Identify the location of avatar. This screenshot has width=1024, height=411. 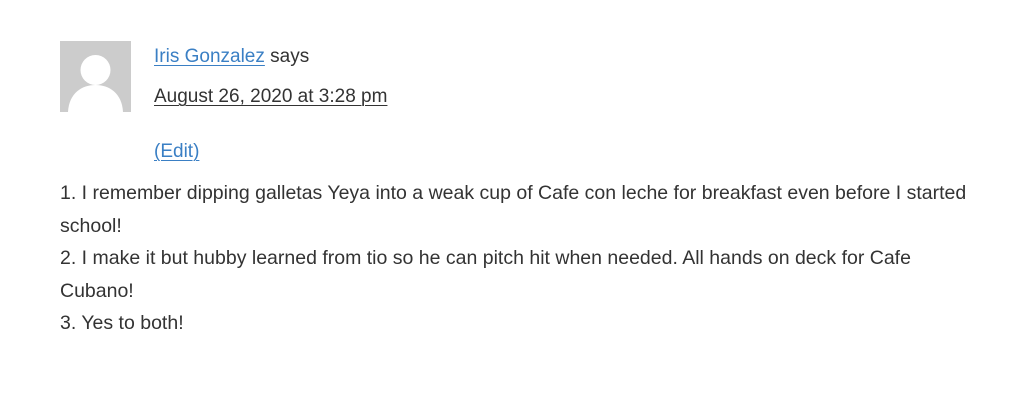
(95, 76).